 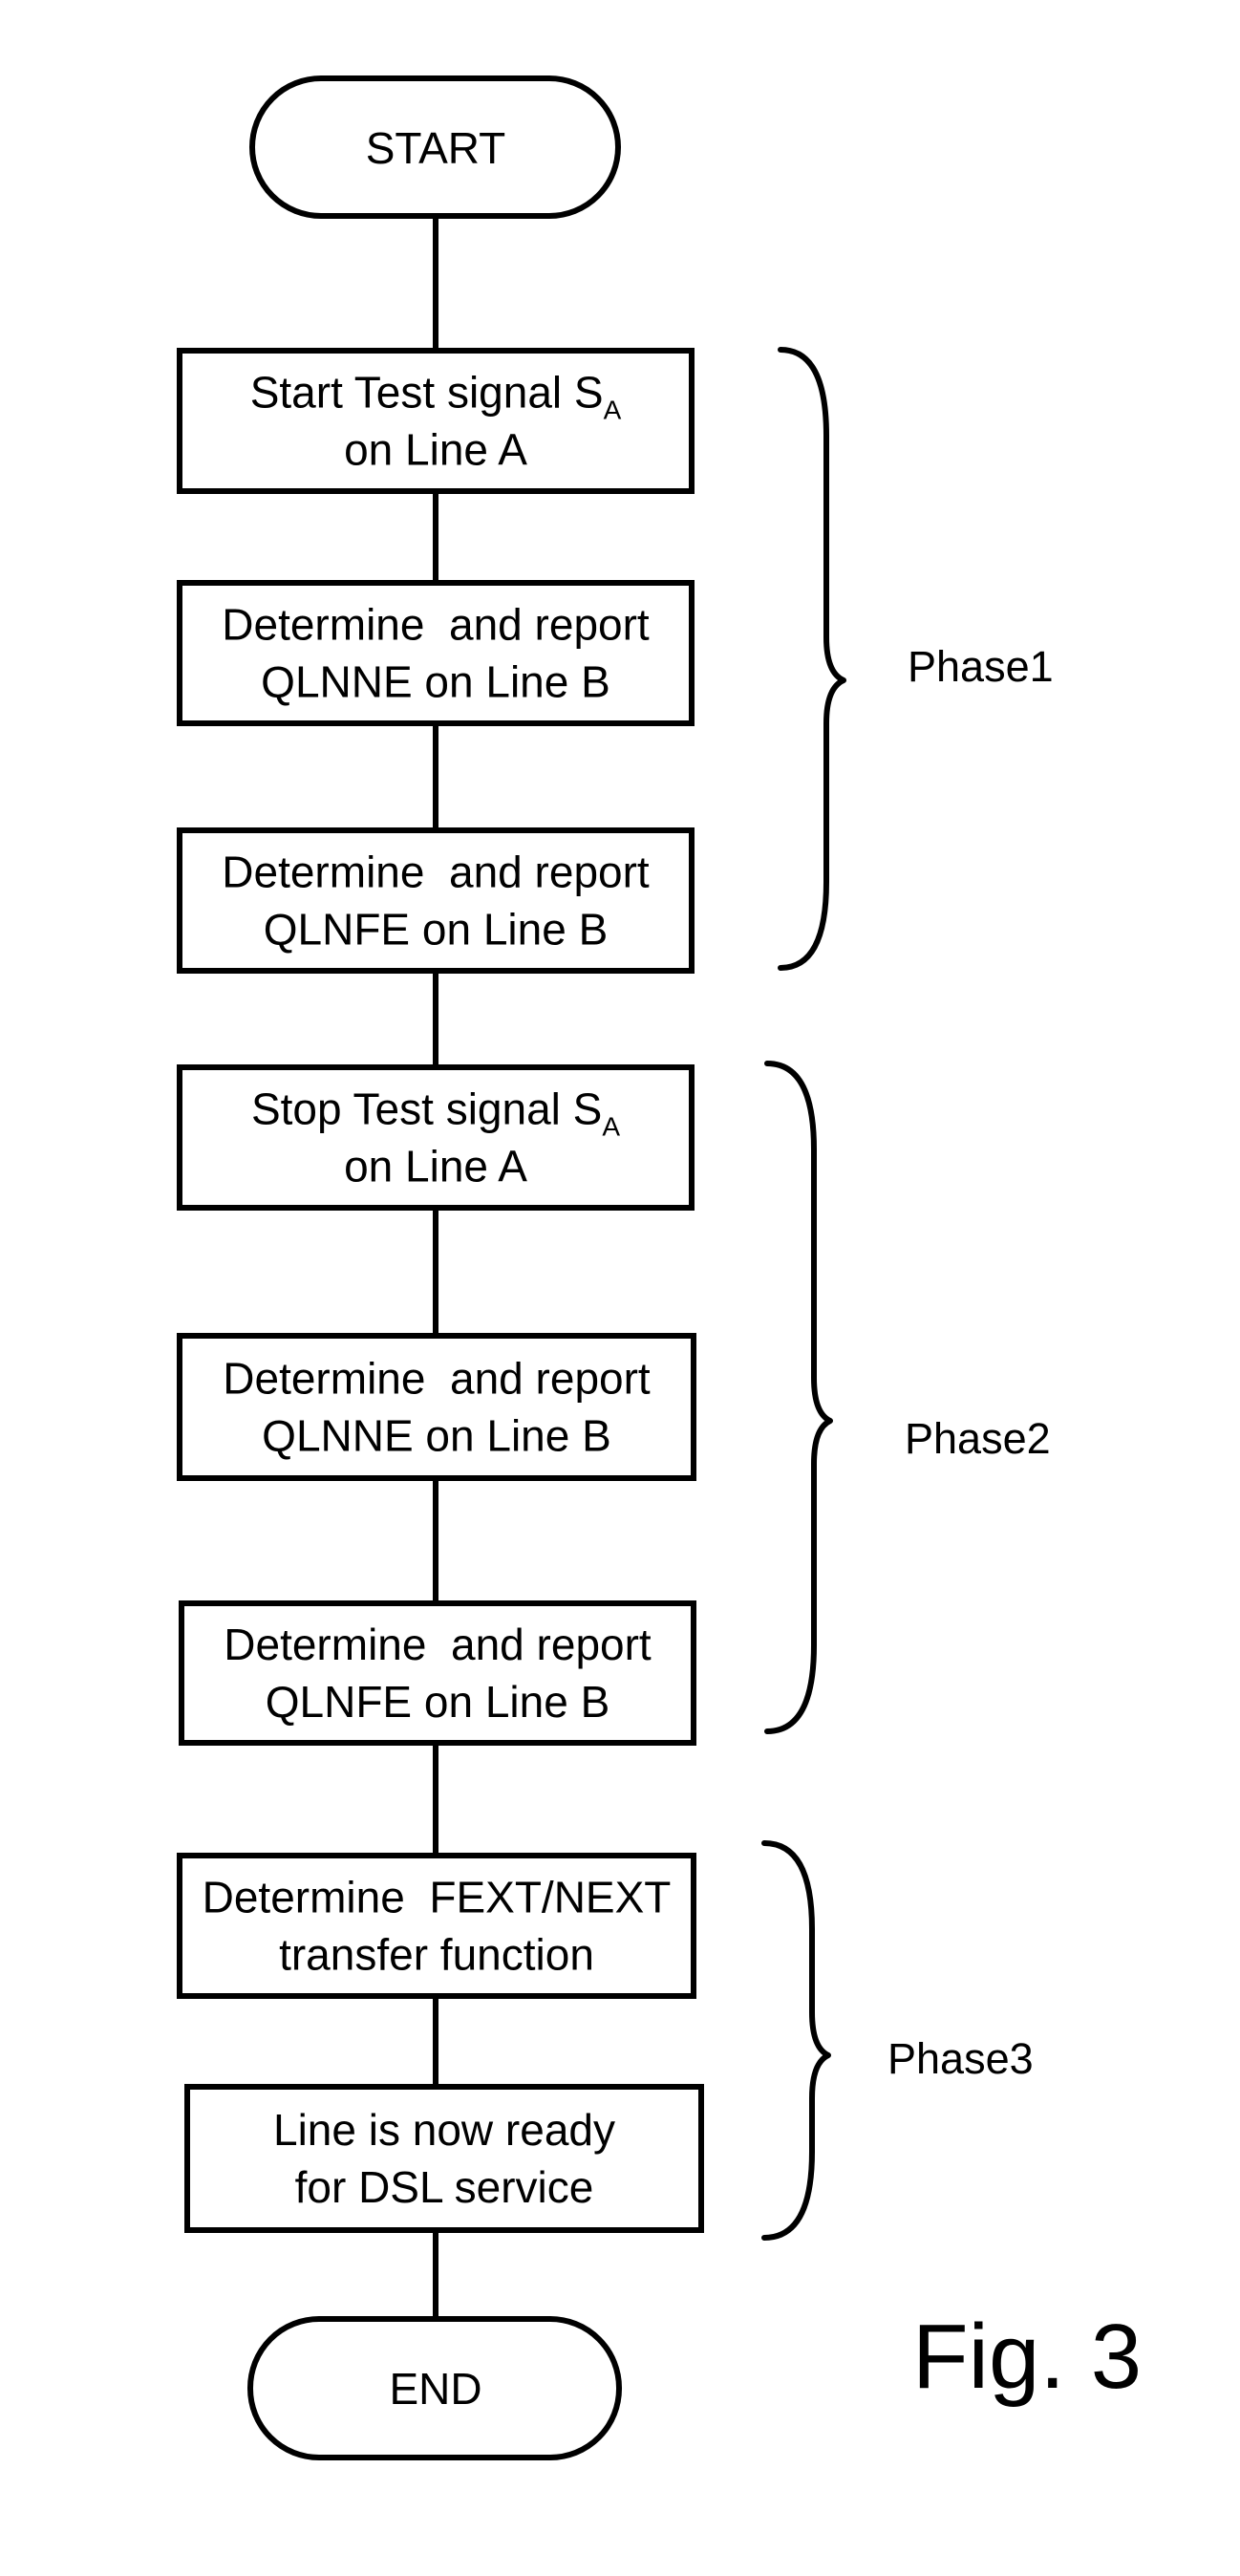 What do you see at coordinates (436, 900) in the screenshot?
I see `step-report-qlnfe-1: Determine and report QLNFE on Line B` at bounding box center [436, 900].